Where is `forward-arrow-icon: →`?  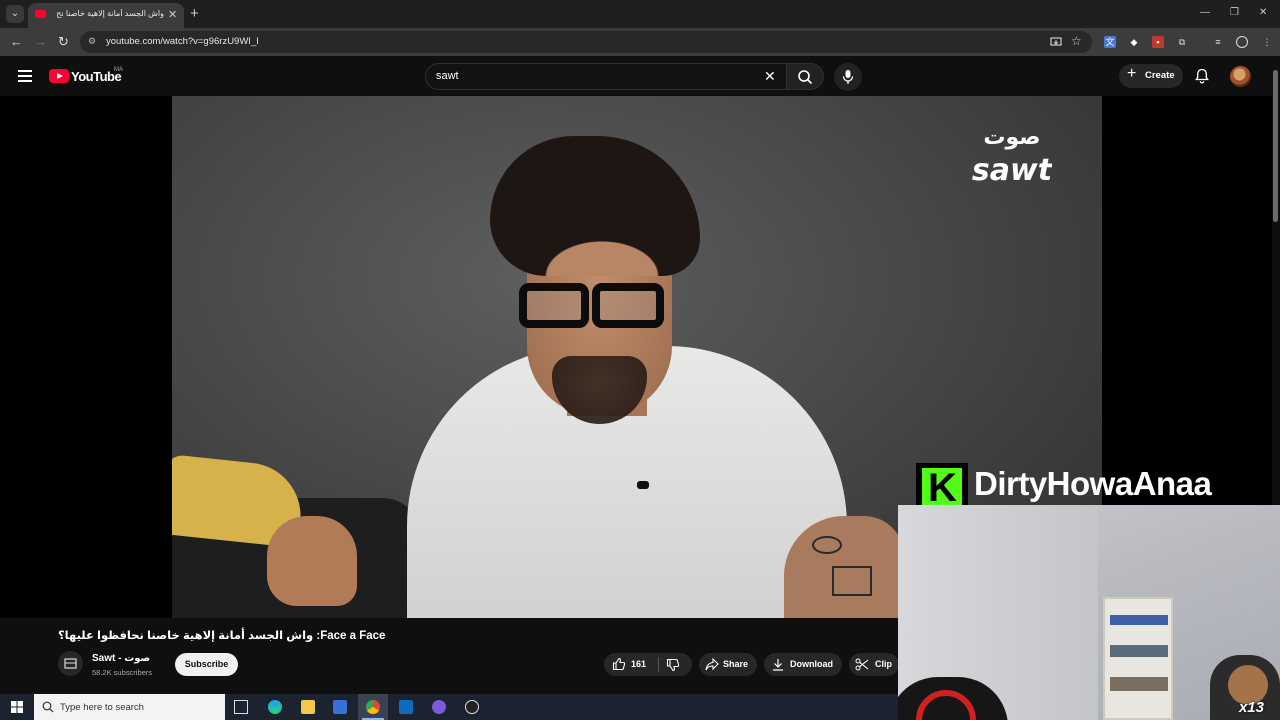
forward-arrow-icon: → is located at coordinates (40, 41).